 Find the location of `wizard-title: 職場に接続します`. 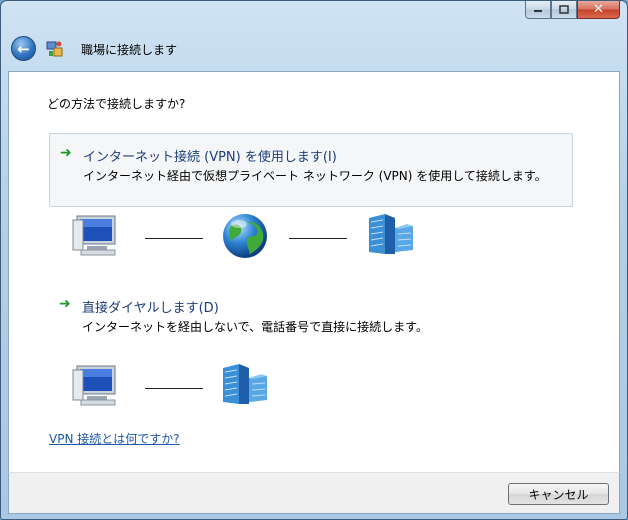

wizard-title: 職場に接続します is located at coordinates (129, 50).